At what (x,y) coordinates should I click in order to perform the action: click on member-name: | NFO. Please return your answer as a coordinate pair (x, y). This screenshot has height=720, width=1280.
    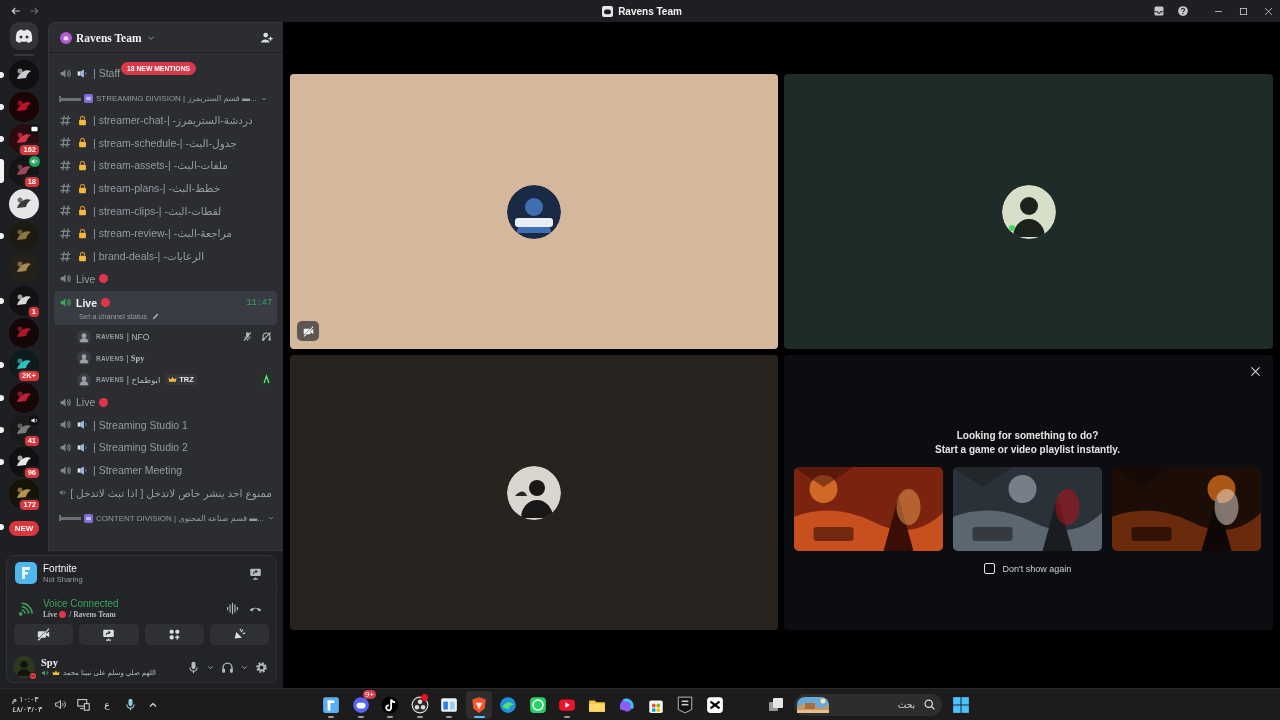
    Looking at the image, I should click on (138, 336).